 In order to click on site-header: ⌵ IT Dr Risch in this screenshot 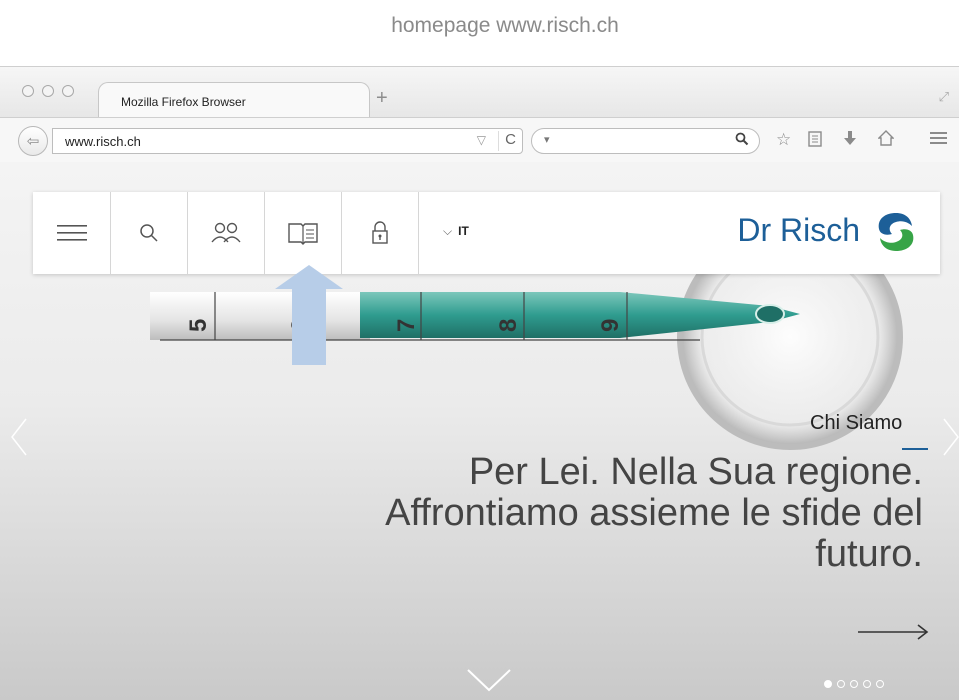, I will do `click(486, 233)`.